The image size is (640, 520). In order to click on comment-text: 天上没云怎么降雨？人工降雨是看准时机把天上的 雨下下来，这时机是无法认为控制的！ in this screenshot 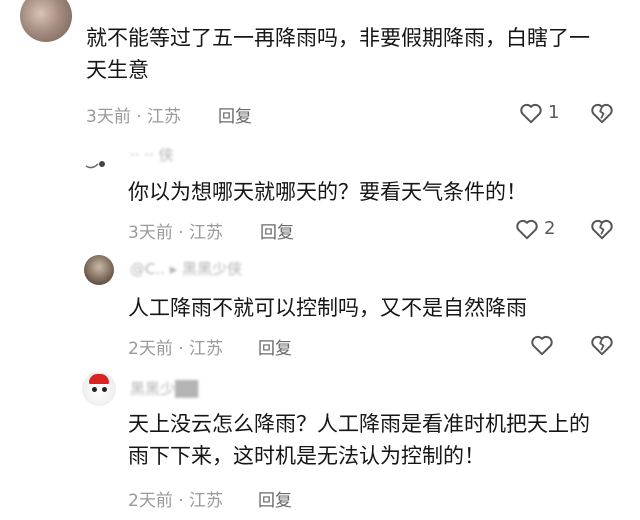, I will do `click(359, 440)`.